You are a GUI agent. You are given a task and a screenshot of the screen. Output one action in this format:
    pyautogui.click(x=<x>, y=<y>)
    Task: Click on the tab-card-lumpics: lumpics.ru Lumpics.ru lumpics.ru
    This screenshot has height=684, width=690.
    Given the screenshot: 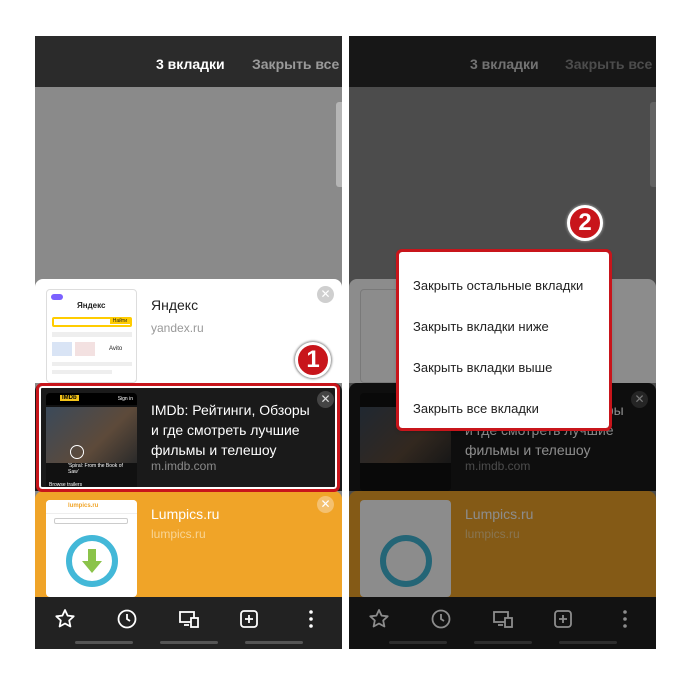 What is the action you would take?
    pyautogui.click(x=188, y=544)
    